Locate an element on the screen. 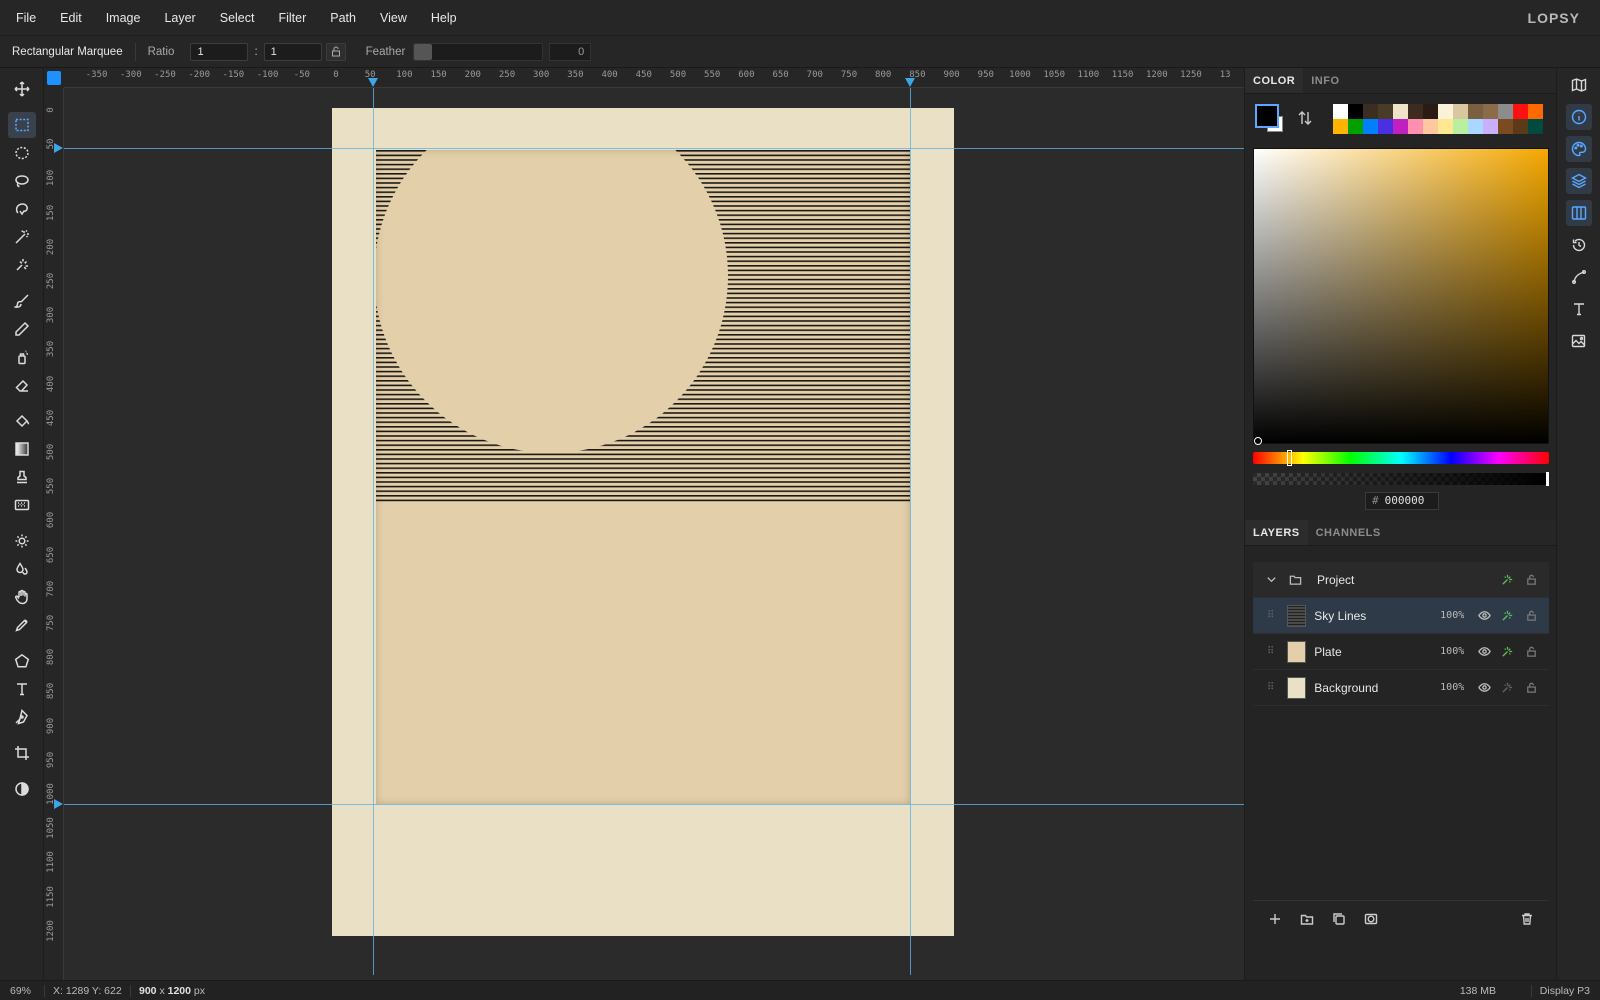  layer-opacity: 100% is located at coordinates (1447, 615).